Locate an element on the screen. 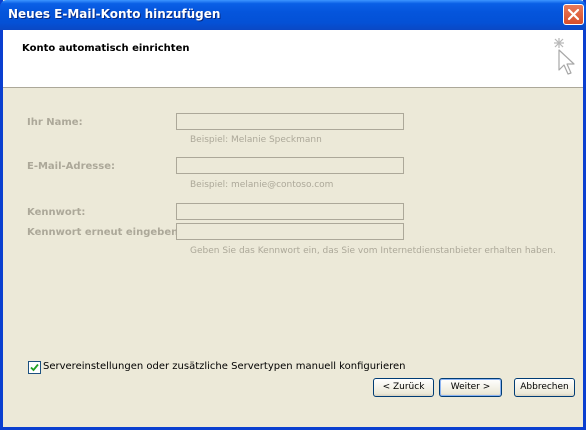  close-button is located at coordinates (573, 14).